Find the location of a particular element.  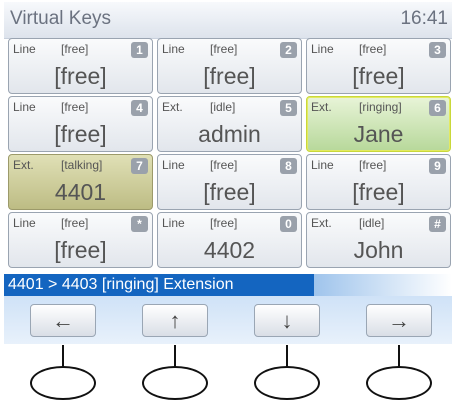

softkey-up: ↑ is located at coordinates (175, 320).